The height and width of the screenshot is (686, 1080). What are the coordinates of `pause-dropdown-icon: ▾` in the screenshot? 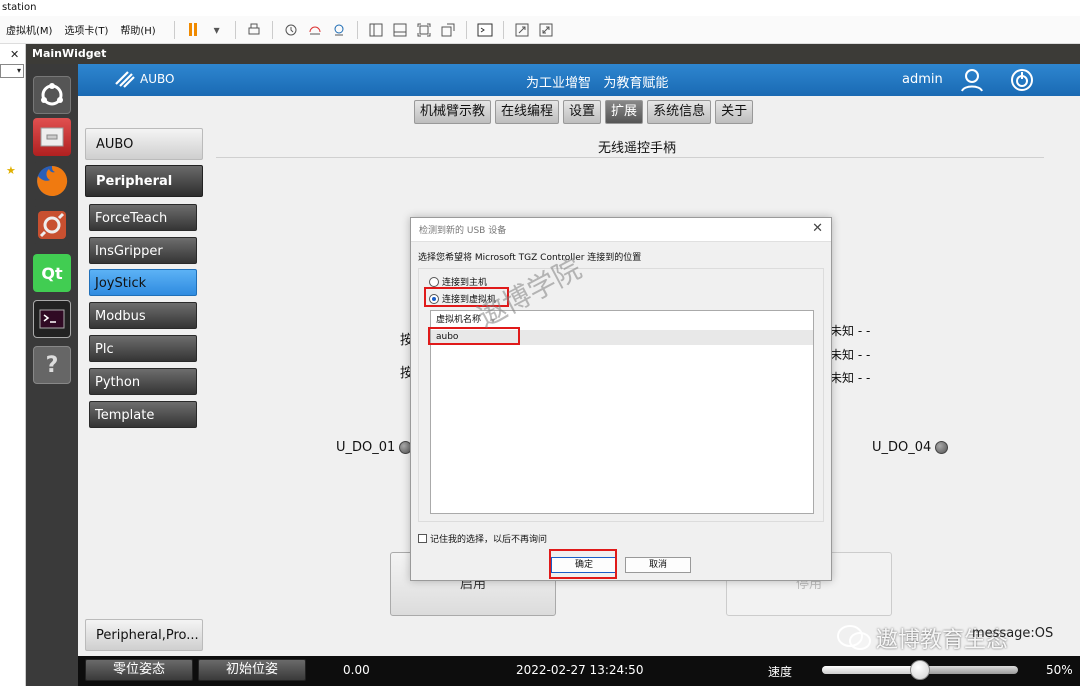 It's located at (217, 30).